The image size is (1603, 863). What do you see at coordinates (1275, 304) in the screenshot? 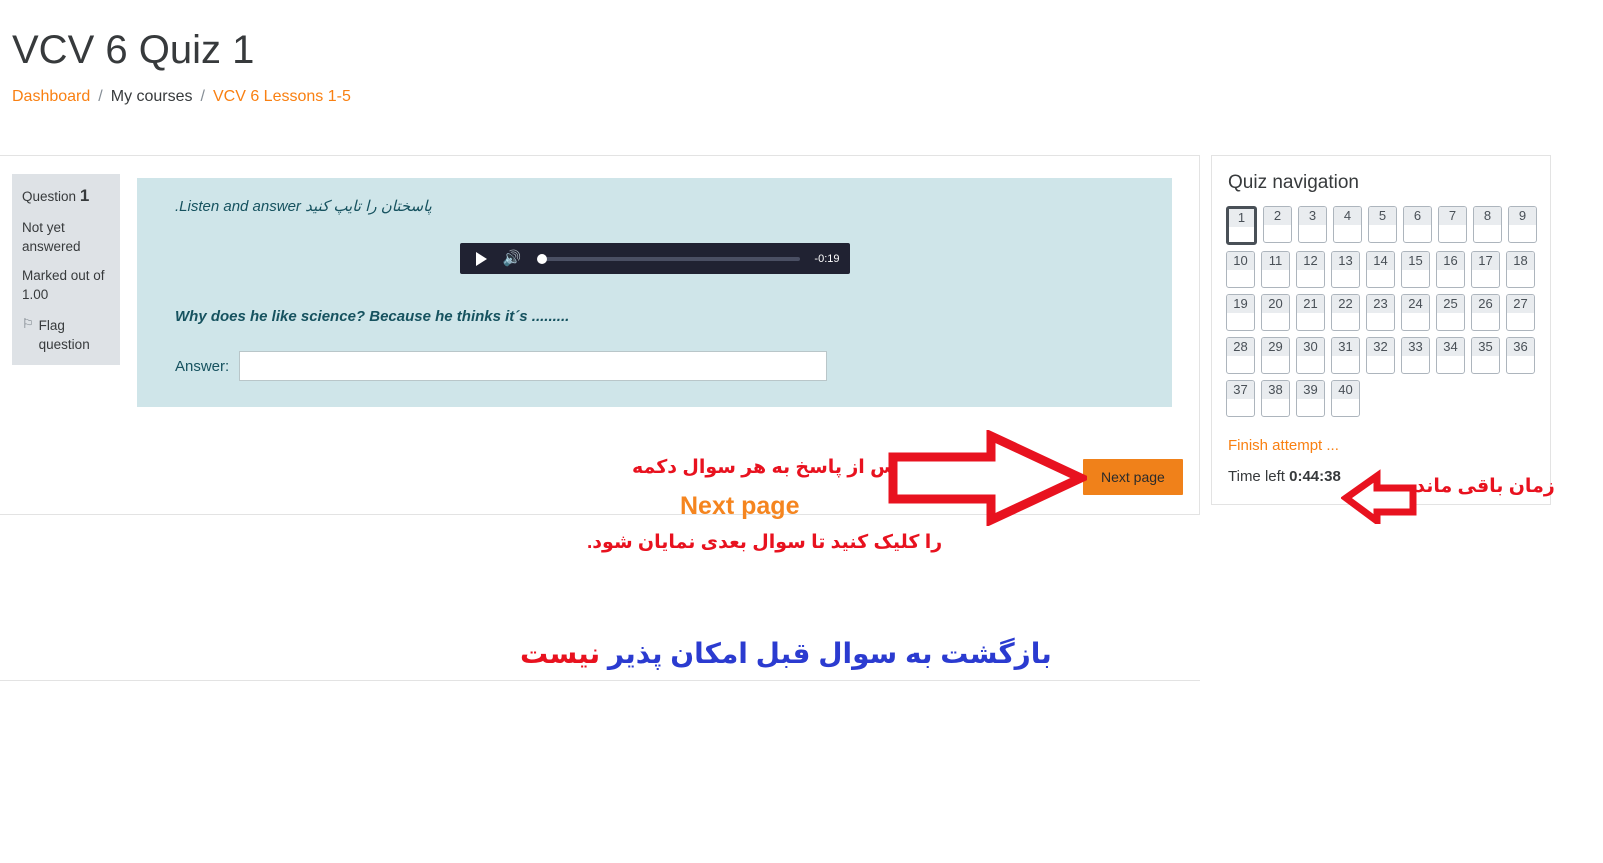
I see `quiz-nav-question-number: 20` at bounding box center [1275, 304].